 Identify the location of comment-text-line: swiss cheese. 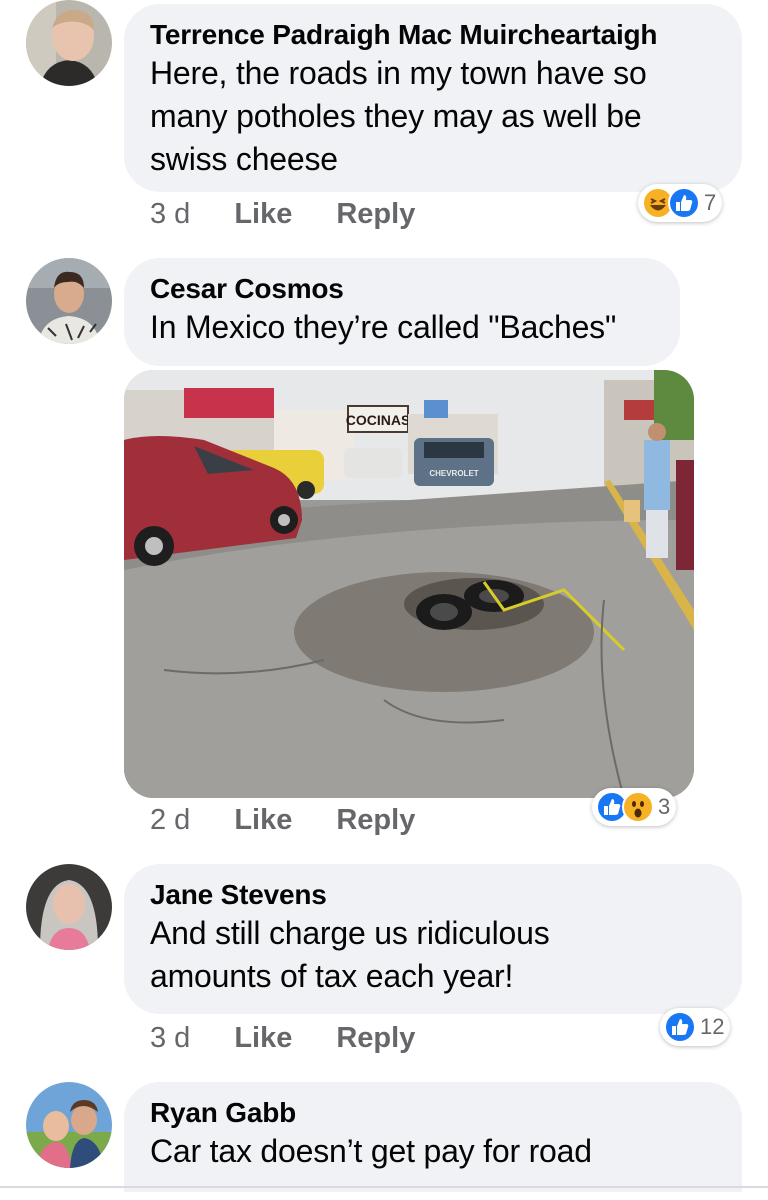
(244, 159).